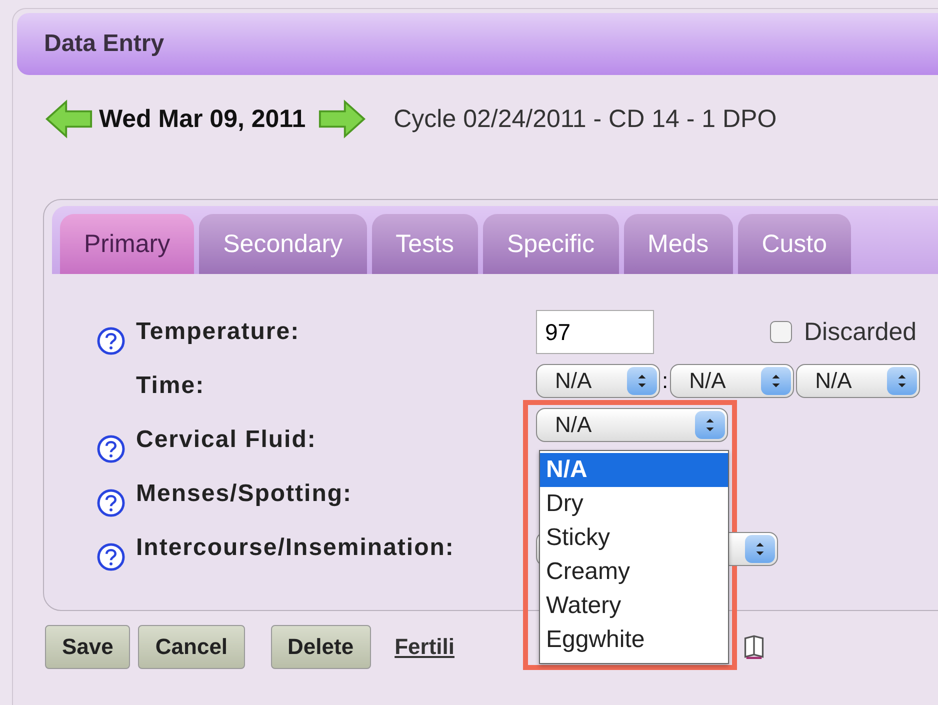 The image size is (938, 705). Describe the element at coordinates (632, 425) in the screenshot. I see `cervical-fluid-select: N/A` at that location.